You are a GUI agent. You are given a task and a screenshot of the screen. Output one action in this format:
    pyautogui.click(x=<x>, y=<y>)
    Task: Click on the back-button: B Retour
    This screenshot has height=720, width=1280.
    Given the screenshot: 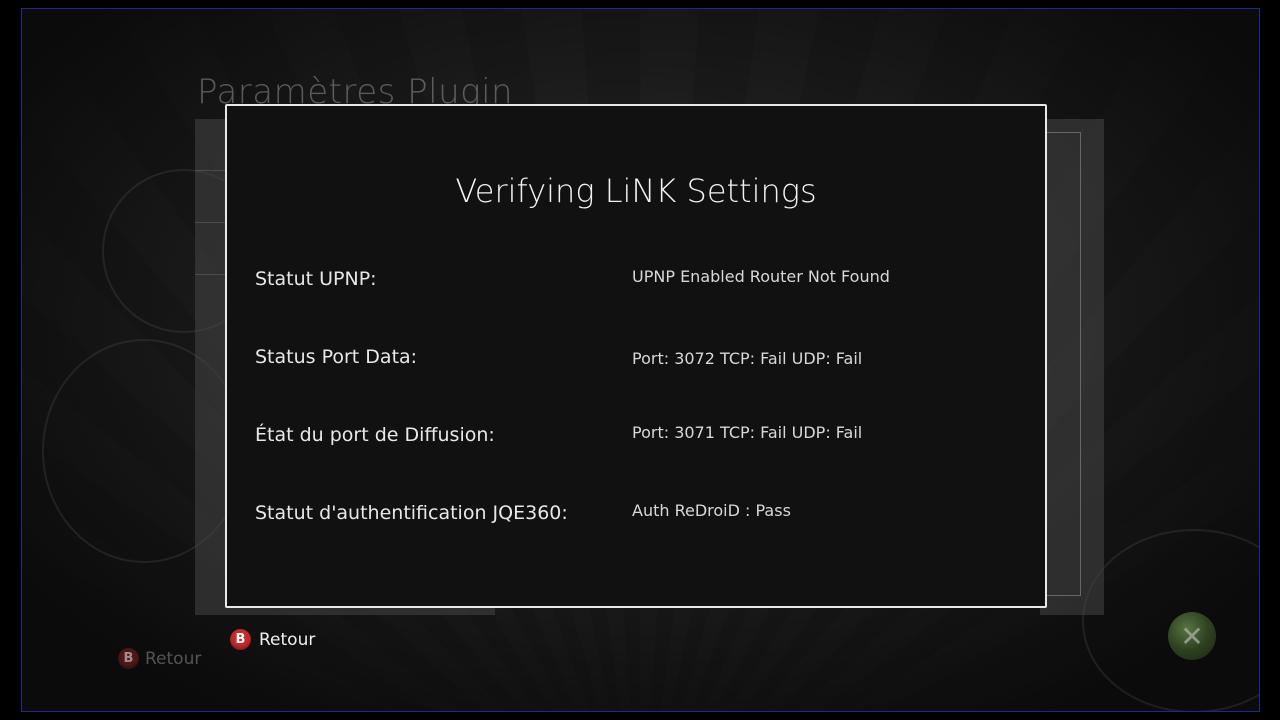 What is the action you would take?
    pyautogui.click(x=272, y=639)
    